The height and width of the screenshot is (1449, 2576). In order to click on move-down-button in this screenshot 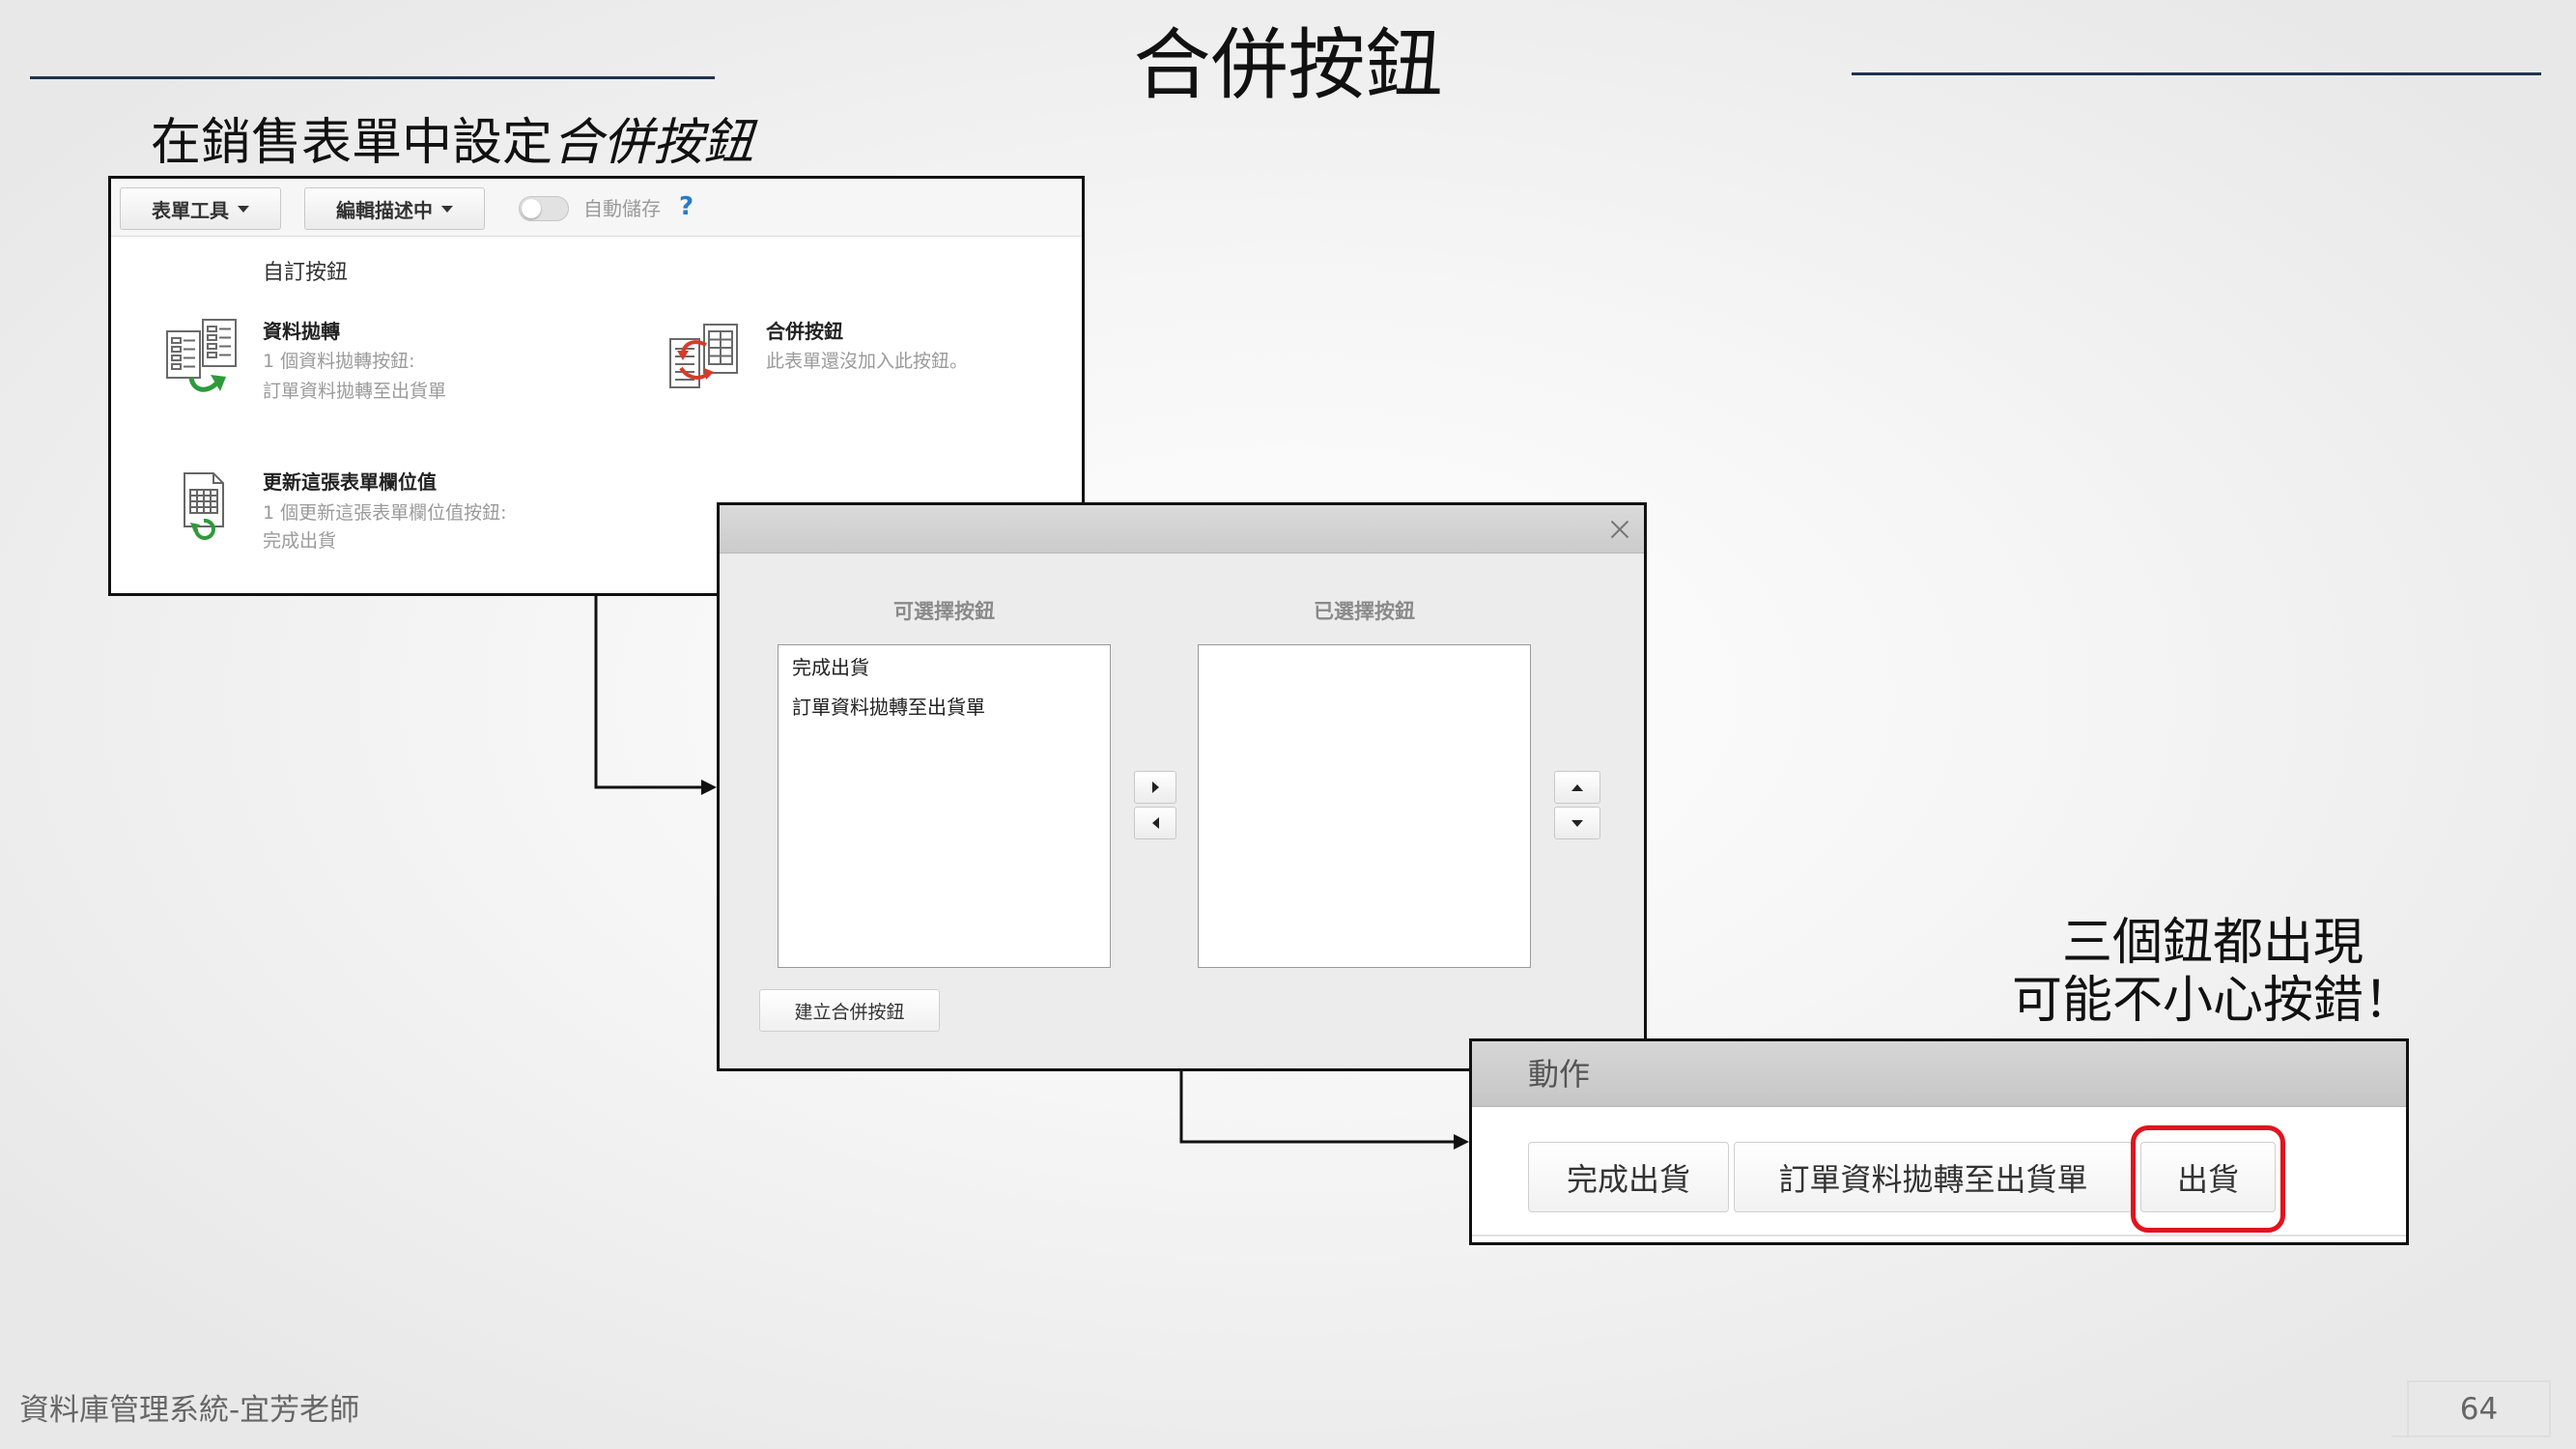, I will do `click(1577, 823)`.